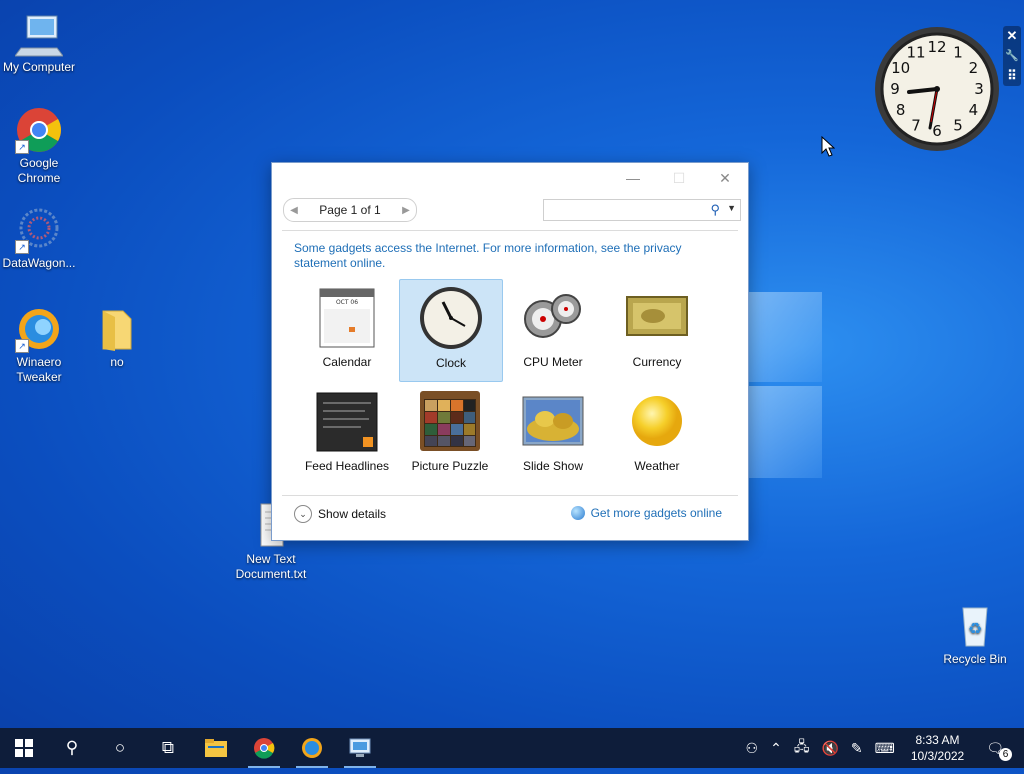 Image resolution: width=1024 pixels, height=774 pixels. Describe the element at coordinates (731, 208) in the screenshot. I see `search-dropdown-button: ▼` at that location.